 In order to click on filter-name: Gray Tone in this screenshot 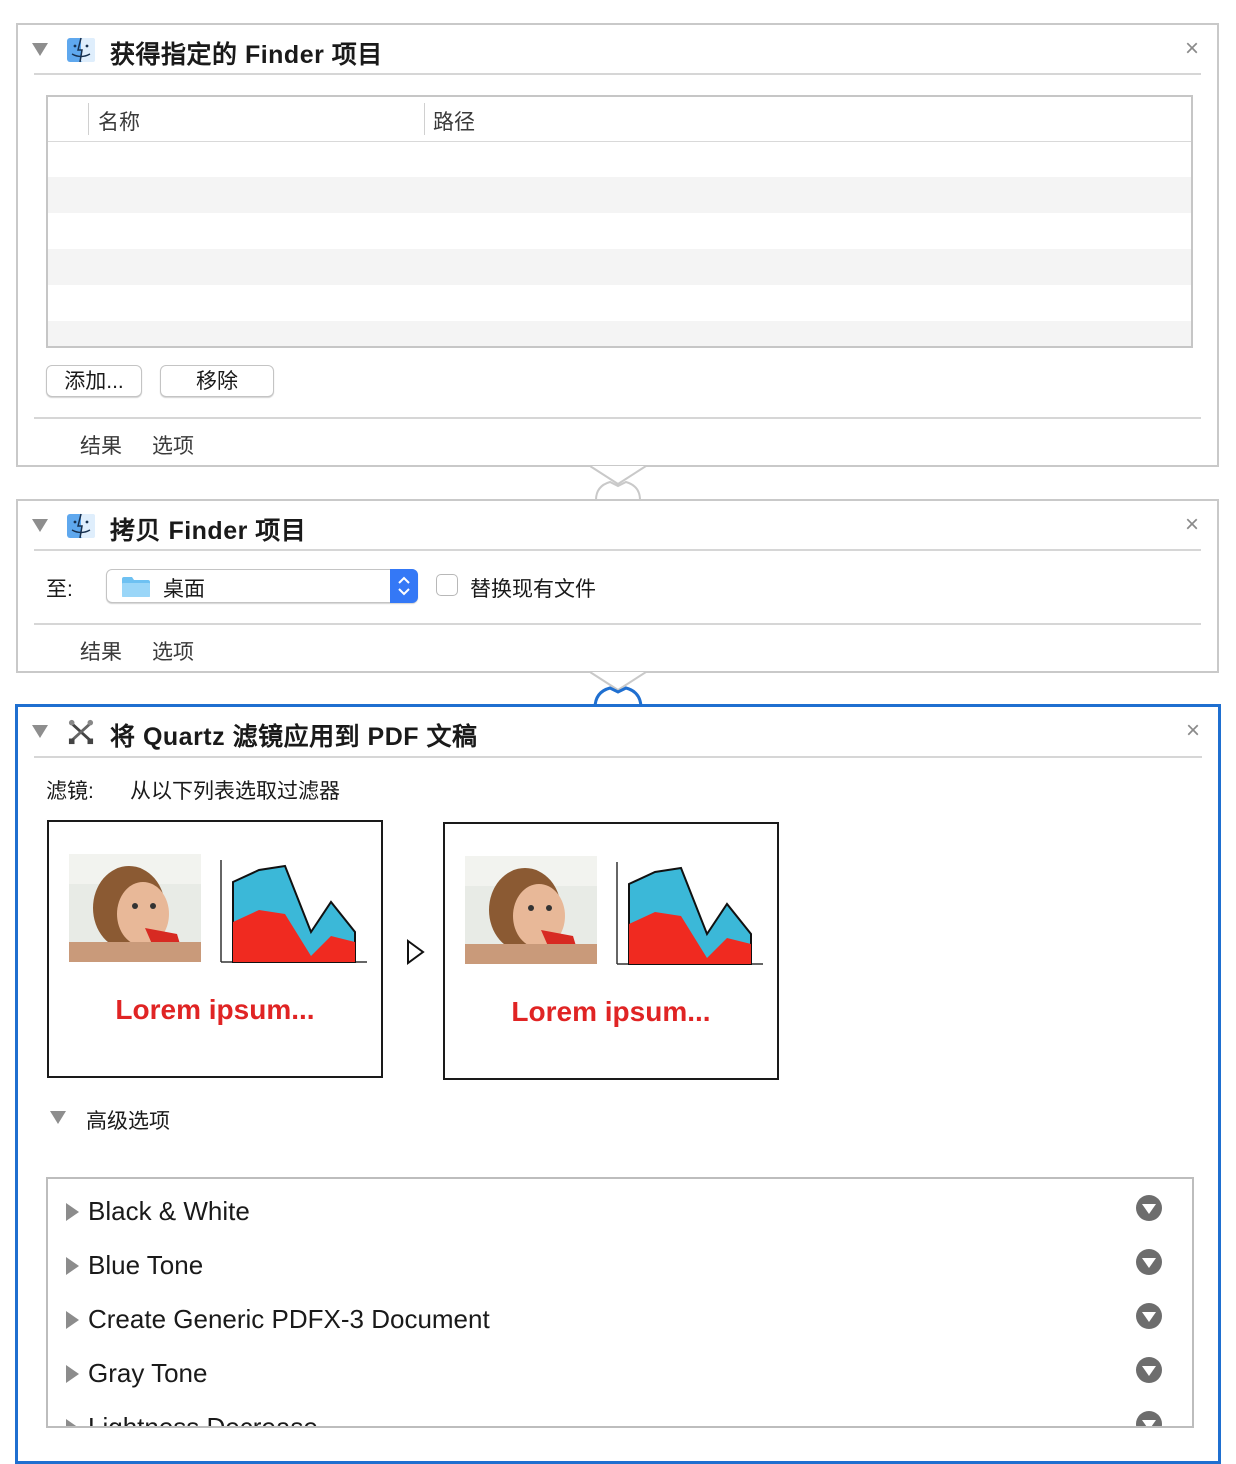, I will do `click(148, 1373)`.